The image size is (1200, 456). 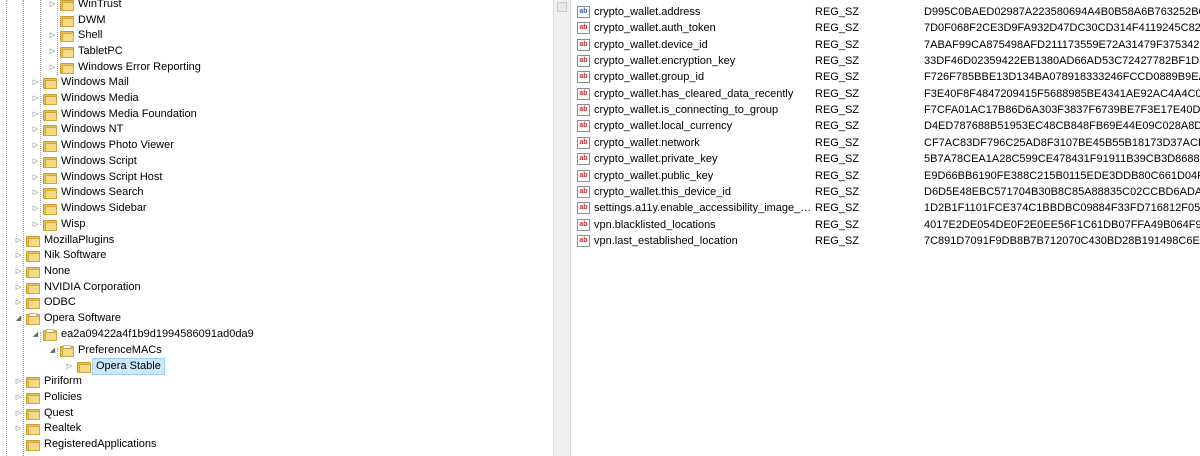 I want to click on tree-node: ◢ ea2a09422a4f1b9d1994586091ad0da9, so click(x=142, y=334).